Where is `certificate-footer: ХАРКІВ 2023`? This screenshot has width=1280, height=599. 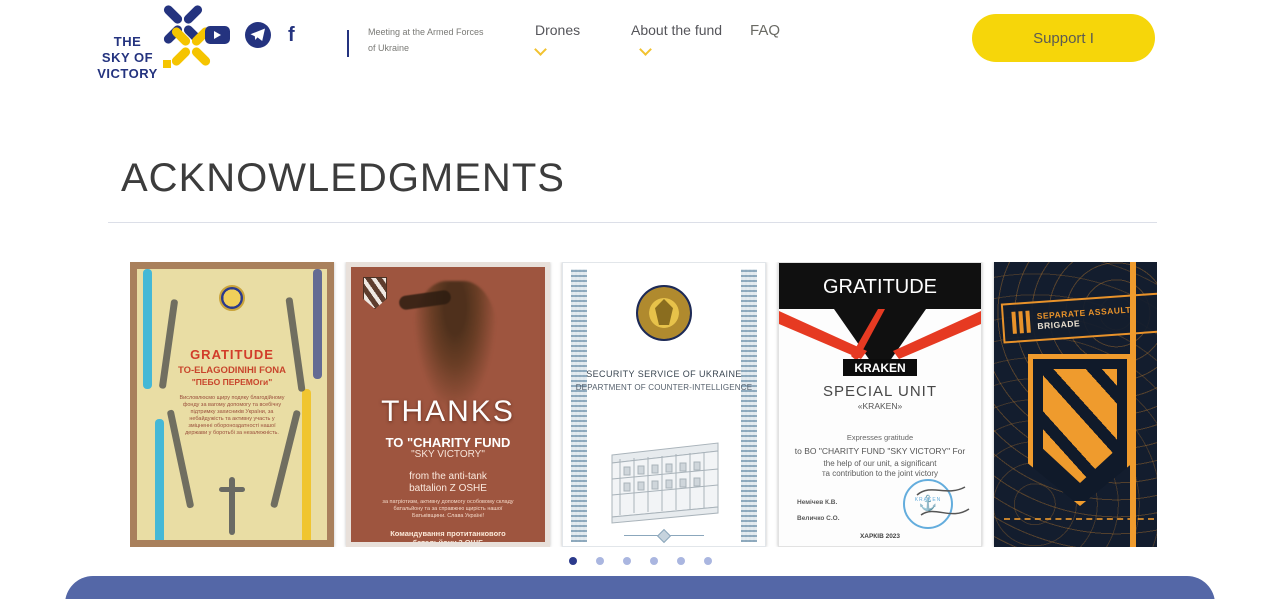
certificate-footer: ХАРКІВ 2023 is located at coordinates (880, 536).